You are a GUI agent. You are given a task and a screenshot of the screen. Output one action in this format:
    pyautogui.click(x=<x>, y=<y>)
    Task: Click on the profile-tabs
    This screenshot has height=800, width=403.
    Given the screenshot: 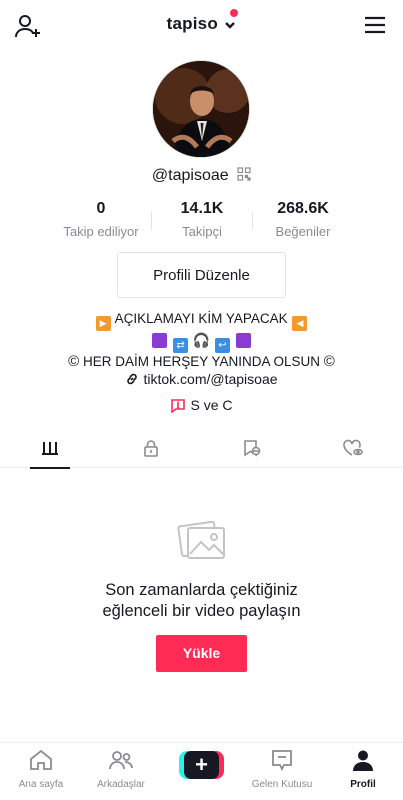 What is the action you would take?
    pyautogui.click(x=201, y=448)
    